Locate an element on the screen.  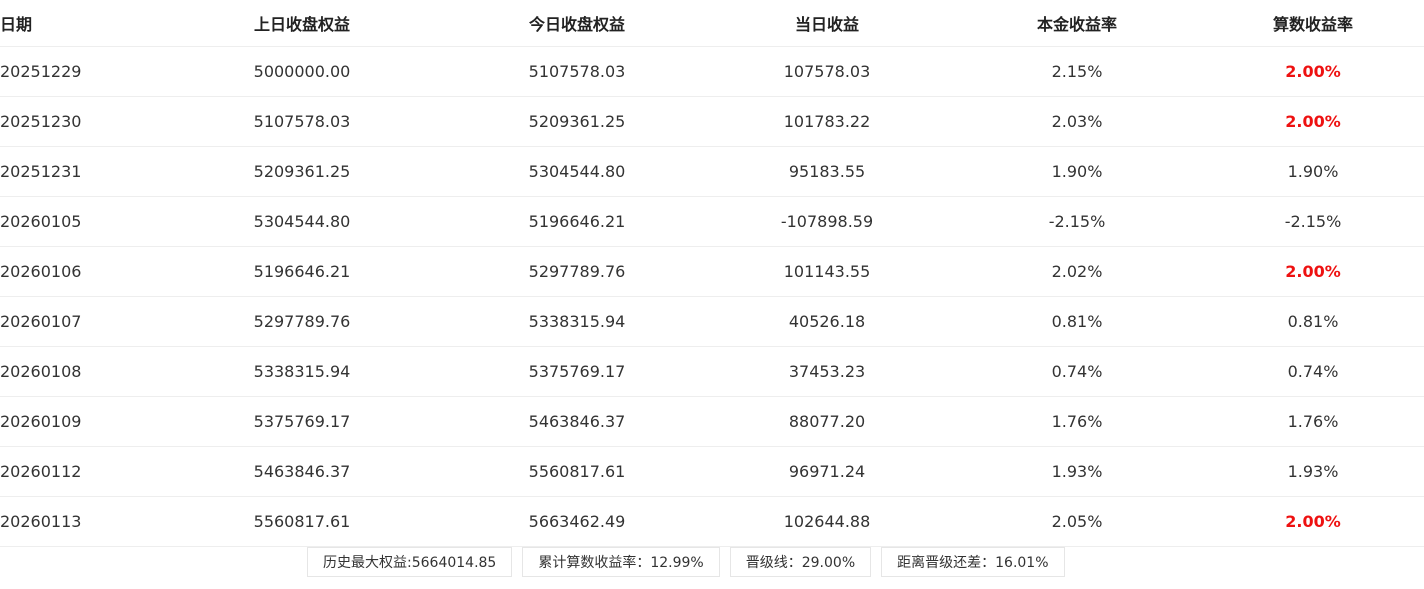
cell-daily-profit: 96971.24 is located at coordinates (827, 471).